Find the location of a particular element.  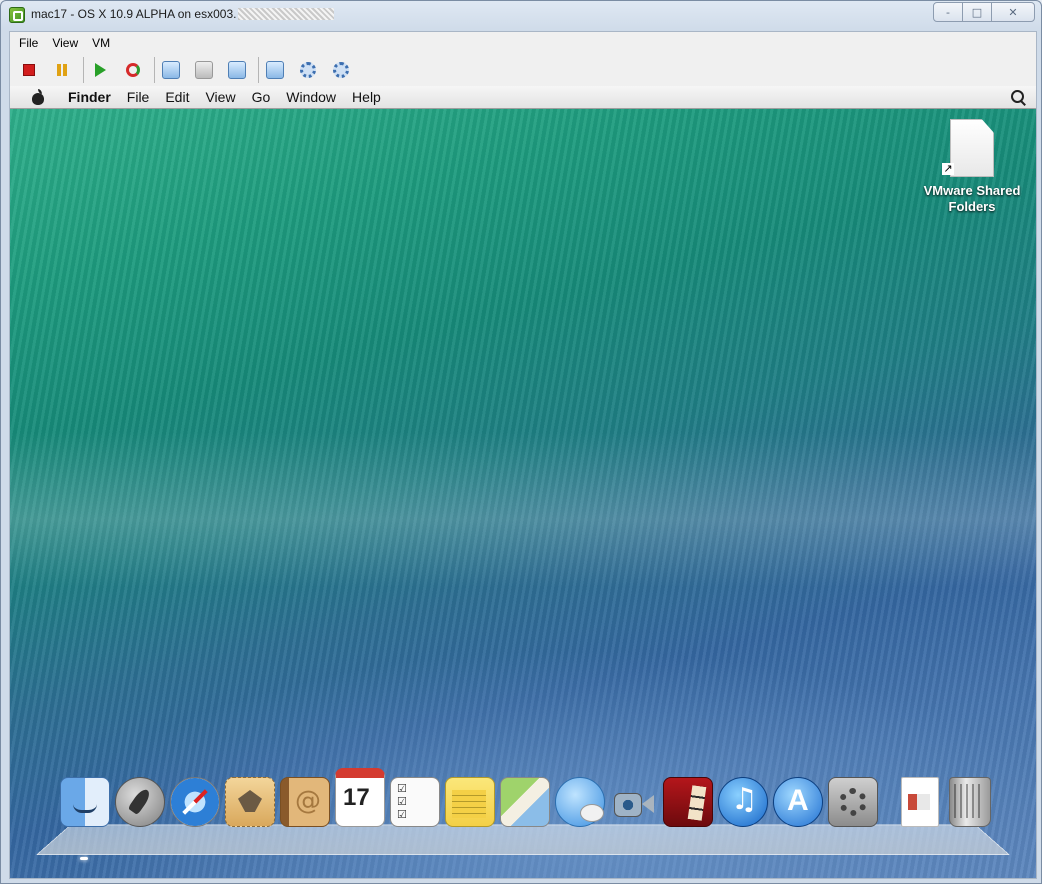

connect-icon is located at coordinates (308, 70).